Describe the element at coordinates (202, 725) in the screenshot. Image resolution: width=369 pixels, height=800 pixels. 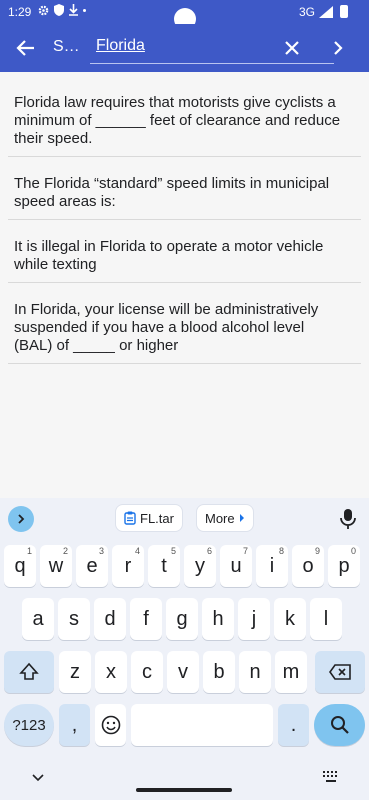
I see `space-key` at that location.